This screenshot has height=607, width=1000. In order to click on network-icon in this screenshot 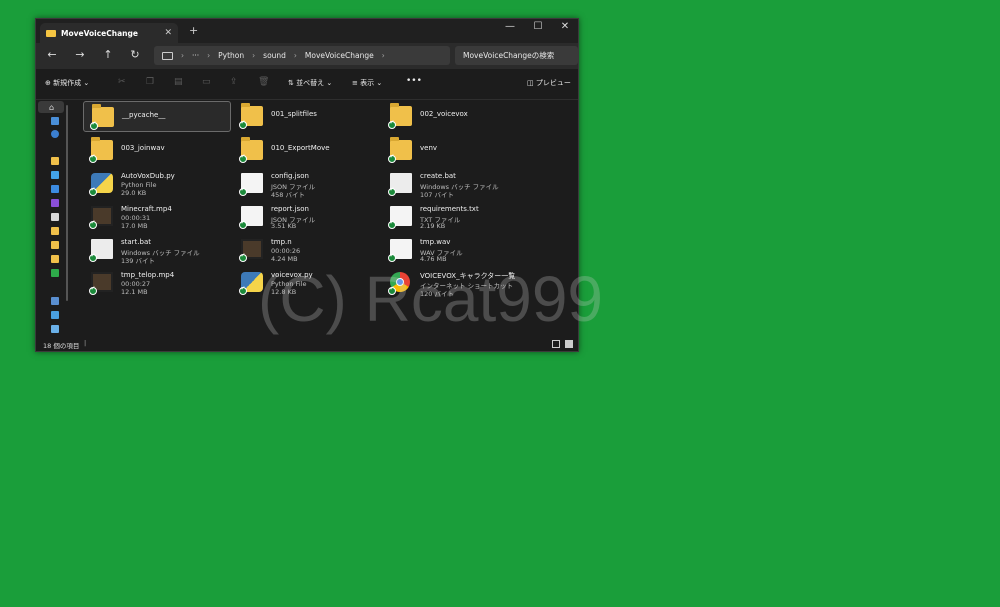, I will do `click(55, 329)`.